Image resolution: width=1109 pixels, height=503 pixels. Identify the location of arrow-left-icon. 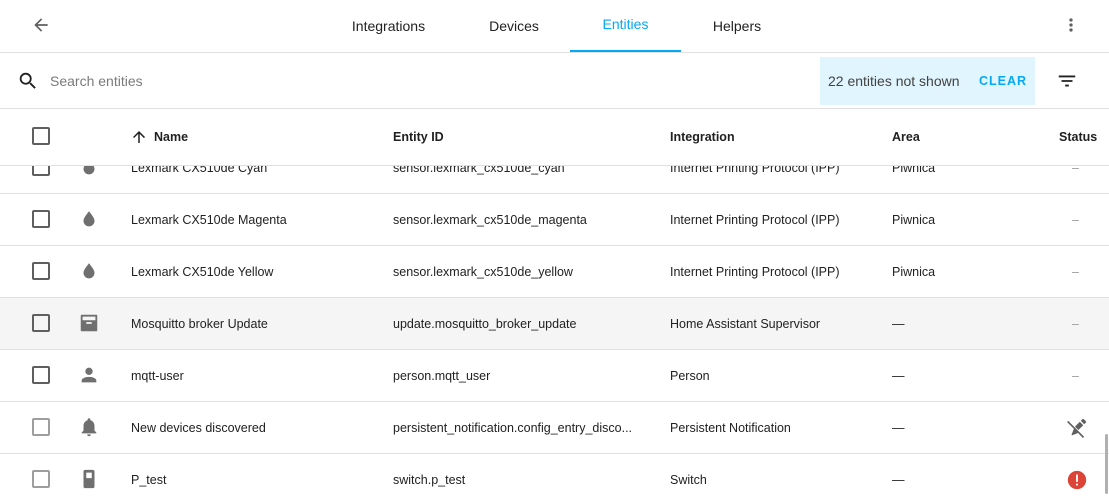
(41, 25).